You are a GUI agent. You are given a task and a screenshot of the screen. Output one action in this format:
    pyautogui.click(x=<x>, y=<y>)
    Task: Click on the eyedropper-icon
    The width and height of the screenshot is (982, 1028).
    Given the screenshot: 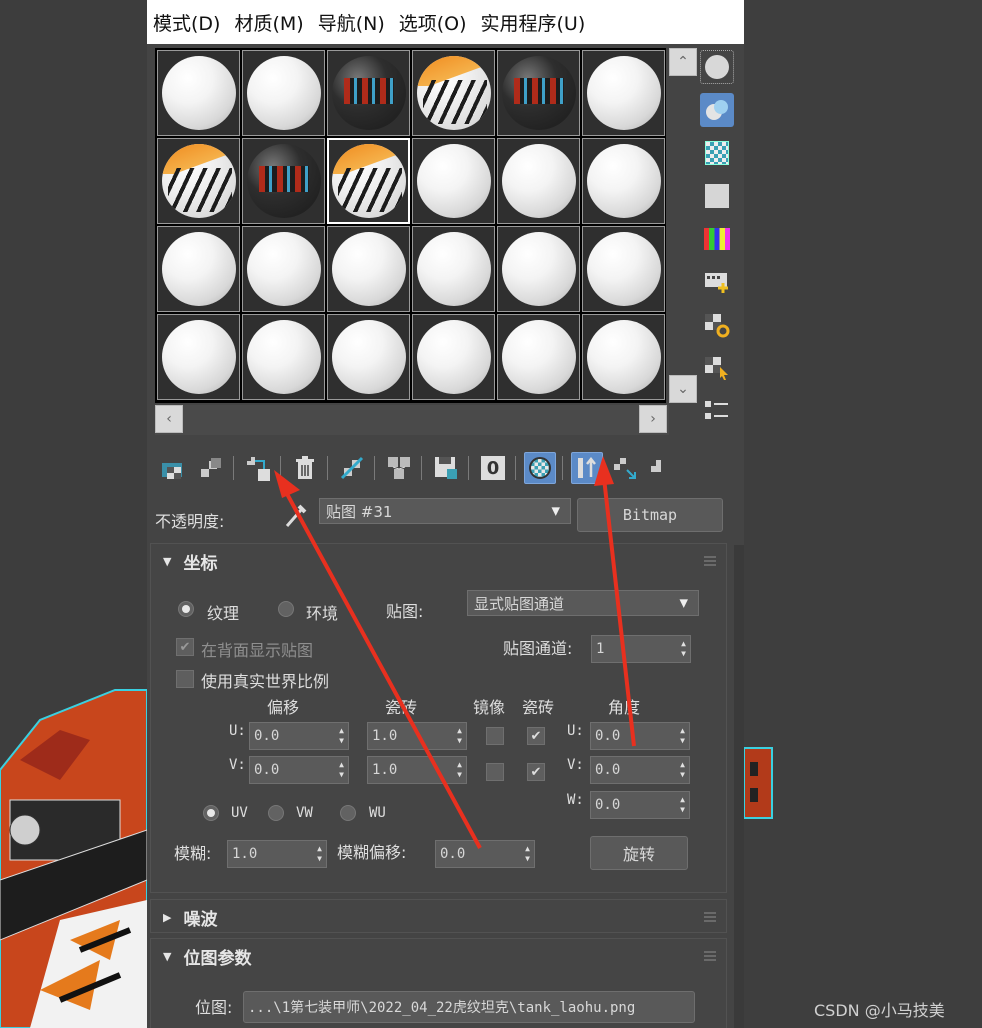 What is the action you would take?
    pyautogui.click(x=296, y=516)
    